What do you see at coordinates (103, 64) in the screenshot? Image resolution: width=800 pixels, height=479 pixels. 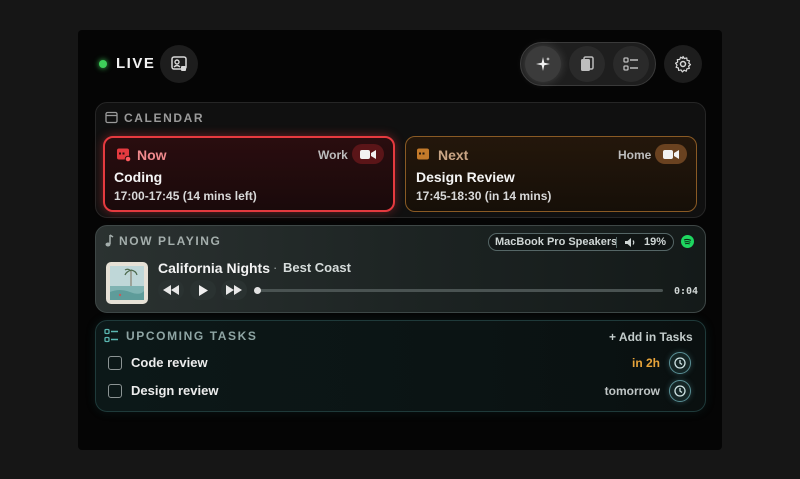 I see `live-indicator-dot` at bounding box center [103, 64].